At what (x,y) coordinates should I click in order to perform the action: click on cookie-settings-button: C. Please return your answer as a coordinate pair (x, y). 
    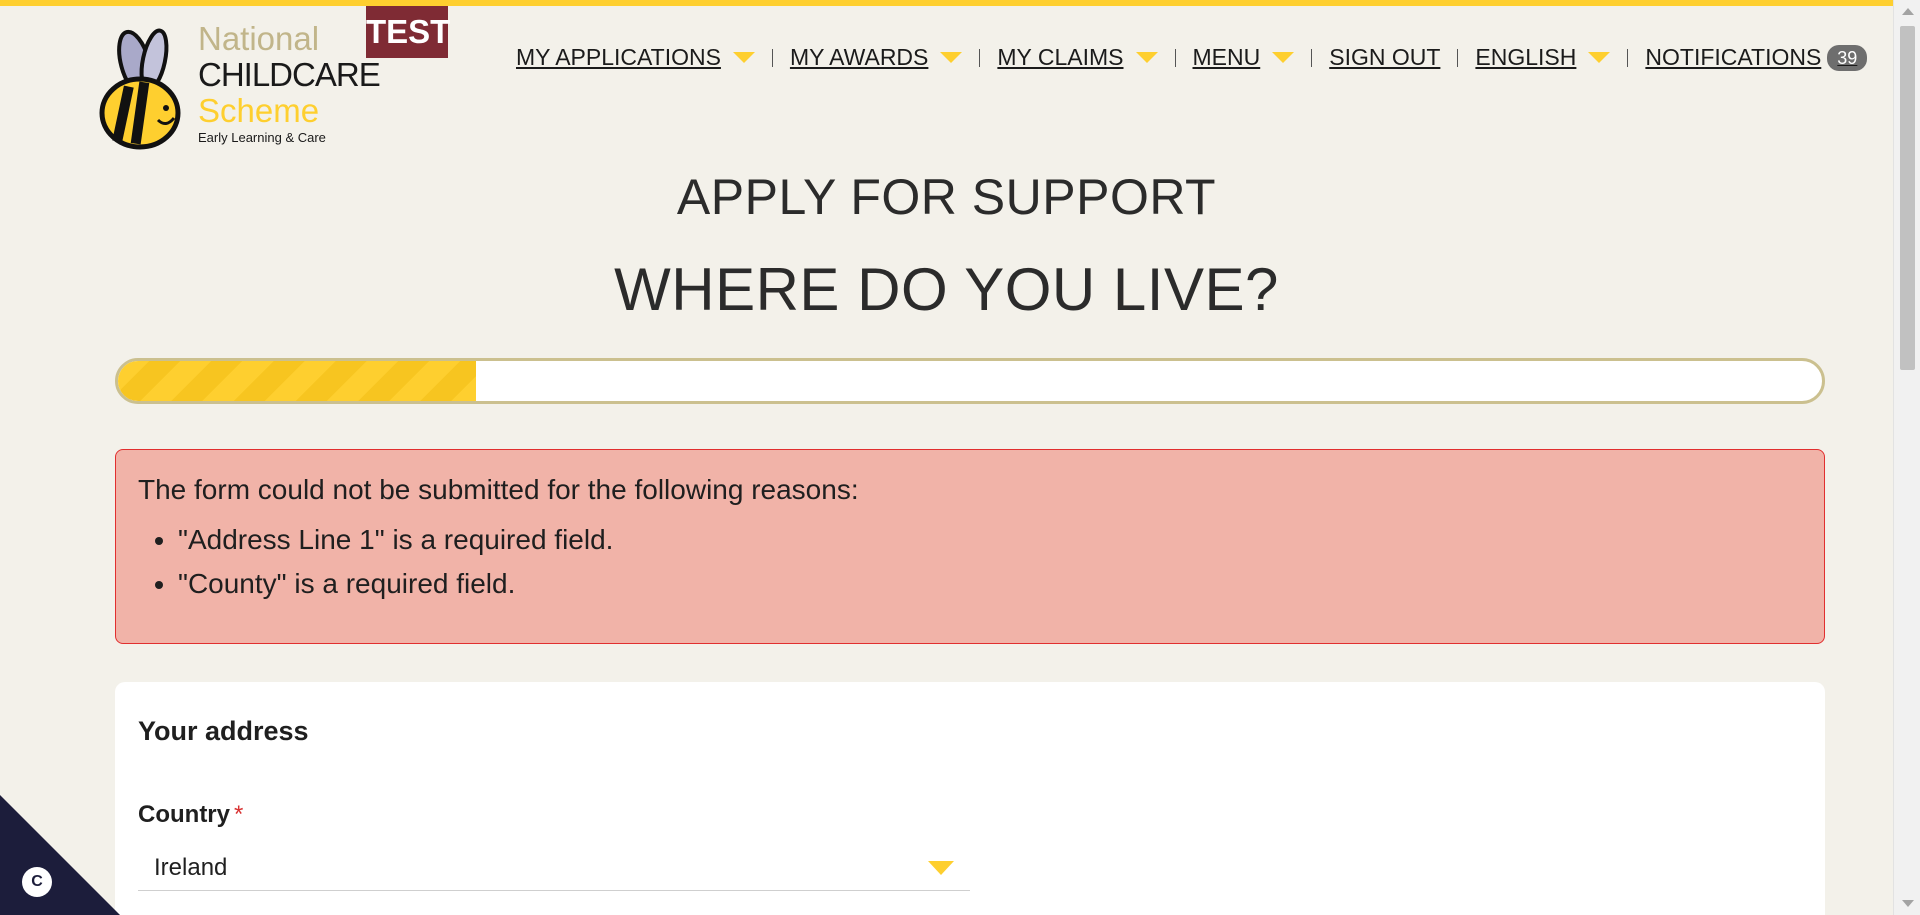
    Looking at the image, I should click on (60, 855).